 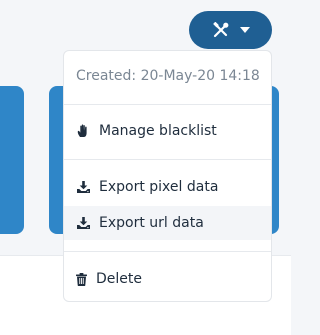 What do you see at coordinates (167, 279) in the screenshot?
I see `delete-item: Delete` at bounding box center [167, 279].